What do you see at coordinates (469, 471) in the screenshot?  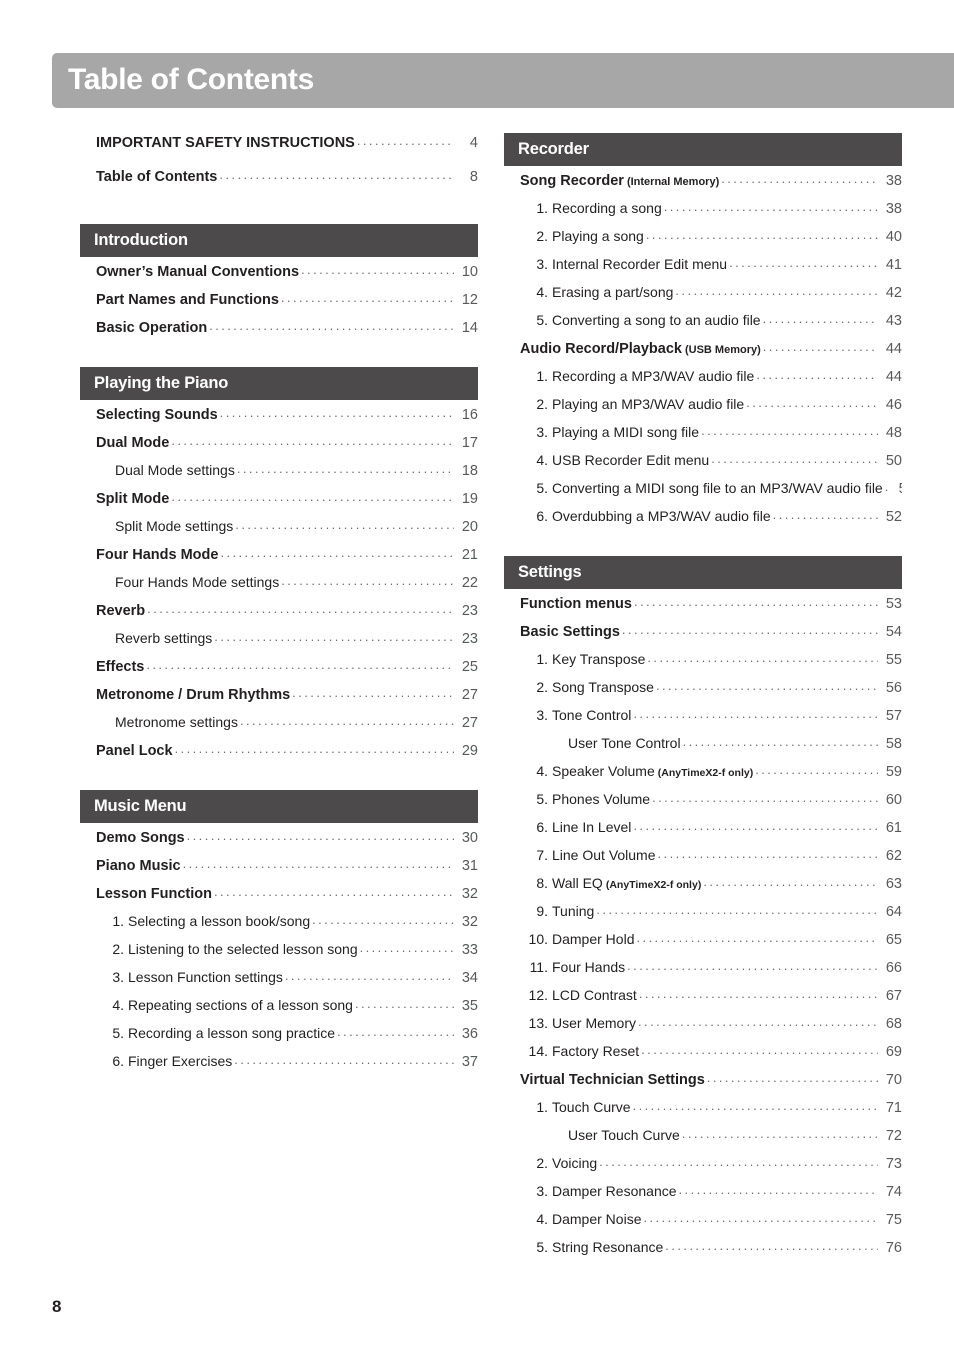 I see `toc-entry-page-number: 18` at bounding box center [469, 471].